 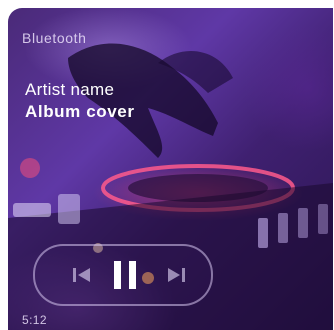 I want to click on album-title: Album cover, so click(x=80, y=111).